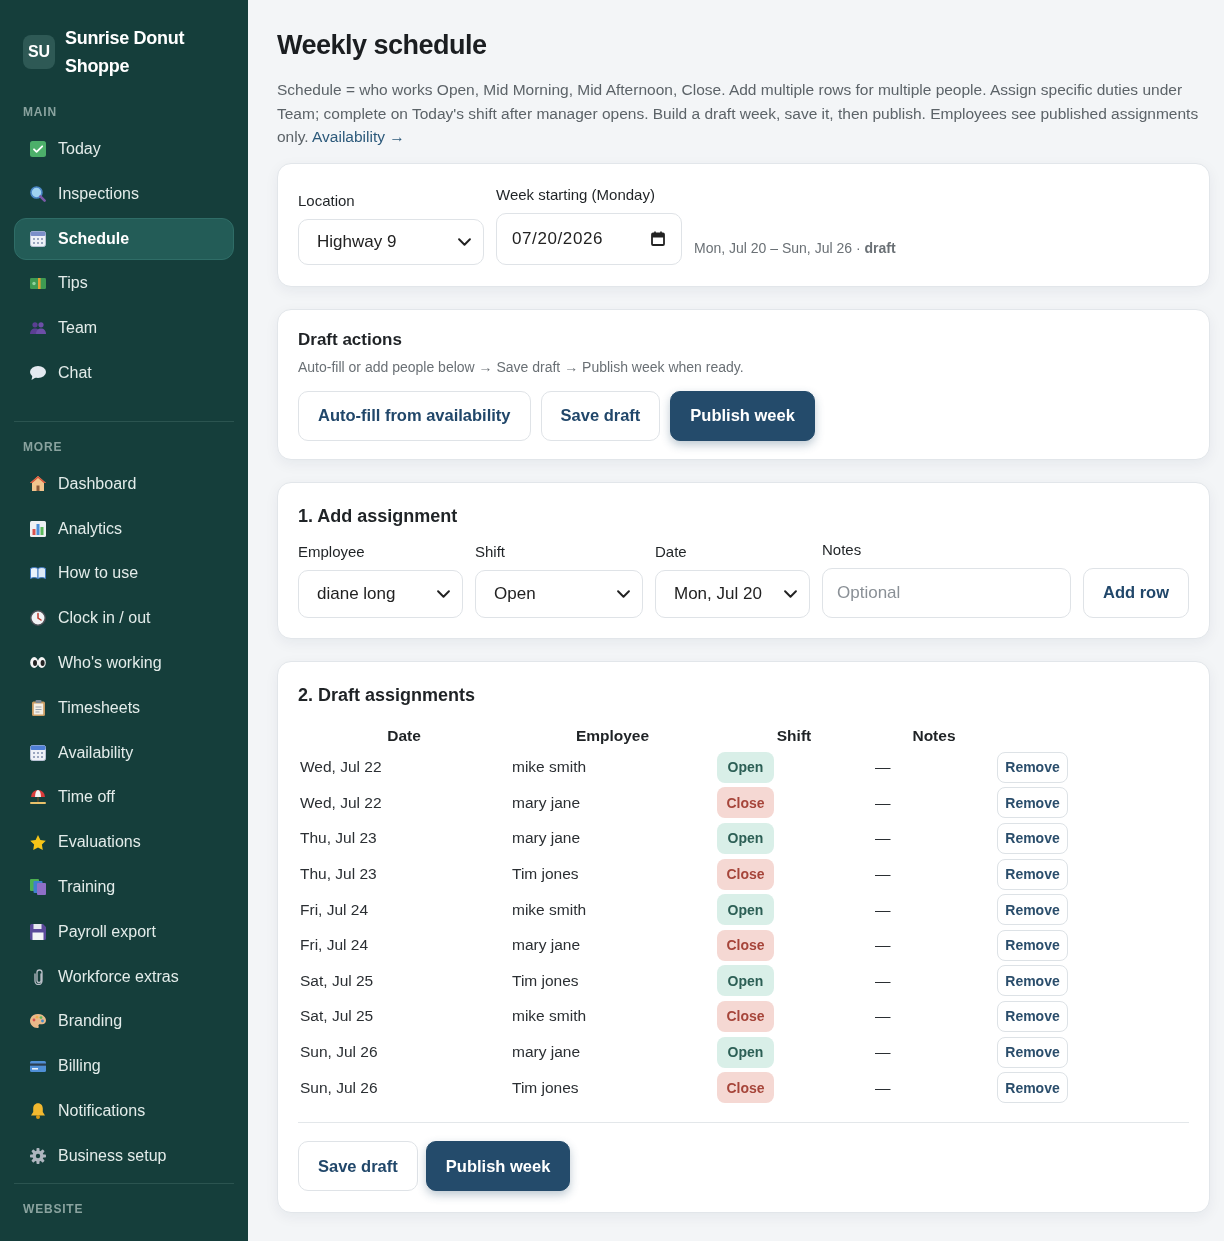 The height and width of the screenshot is (1241, 1224). What do you see at coordinates (1136, 592) in the screenshot?
I see `add-row-button: Add row` at bounding box center [1136, 592].